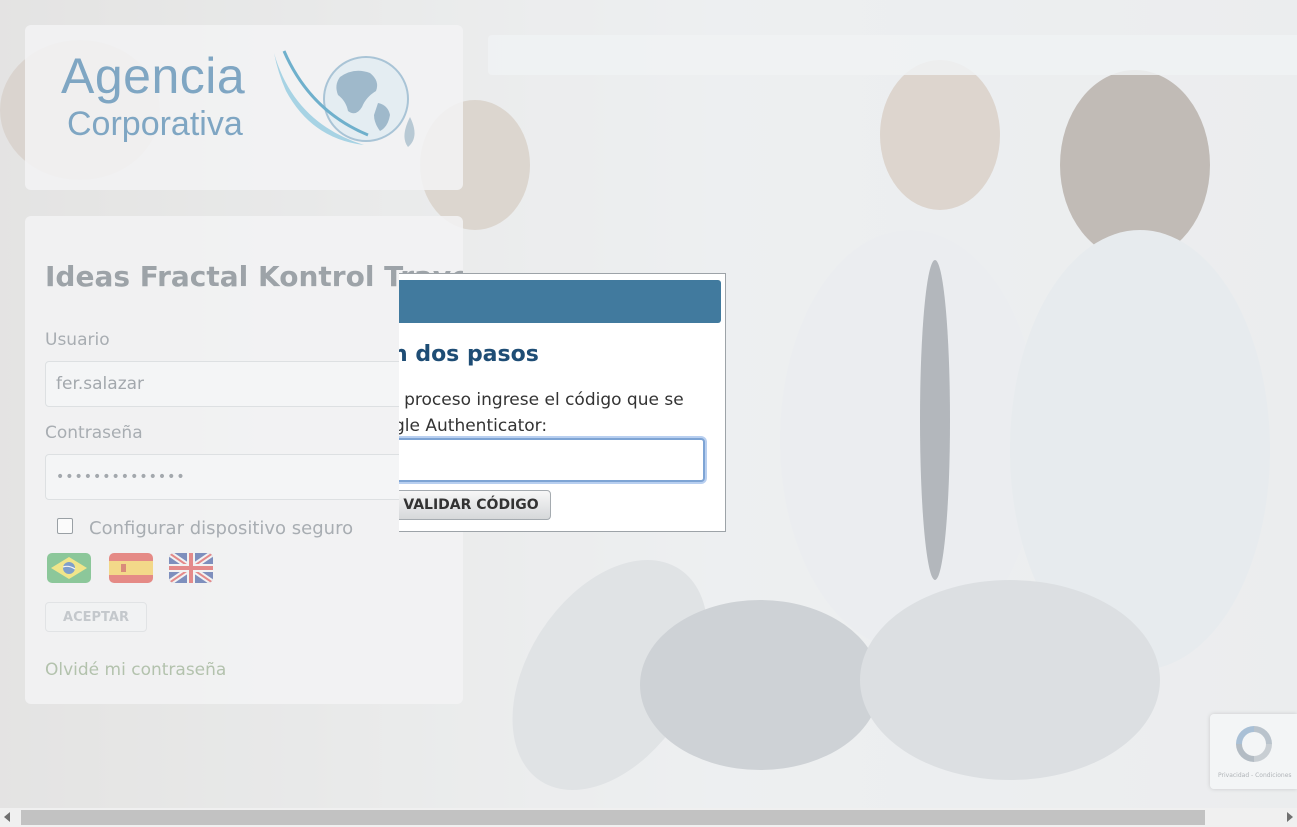 This screenshot has width=1297, height=827. I want to click on dialog-instructions-line2: gle Authenticator:, so click(473, 426).